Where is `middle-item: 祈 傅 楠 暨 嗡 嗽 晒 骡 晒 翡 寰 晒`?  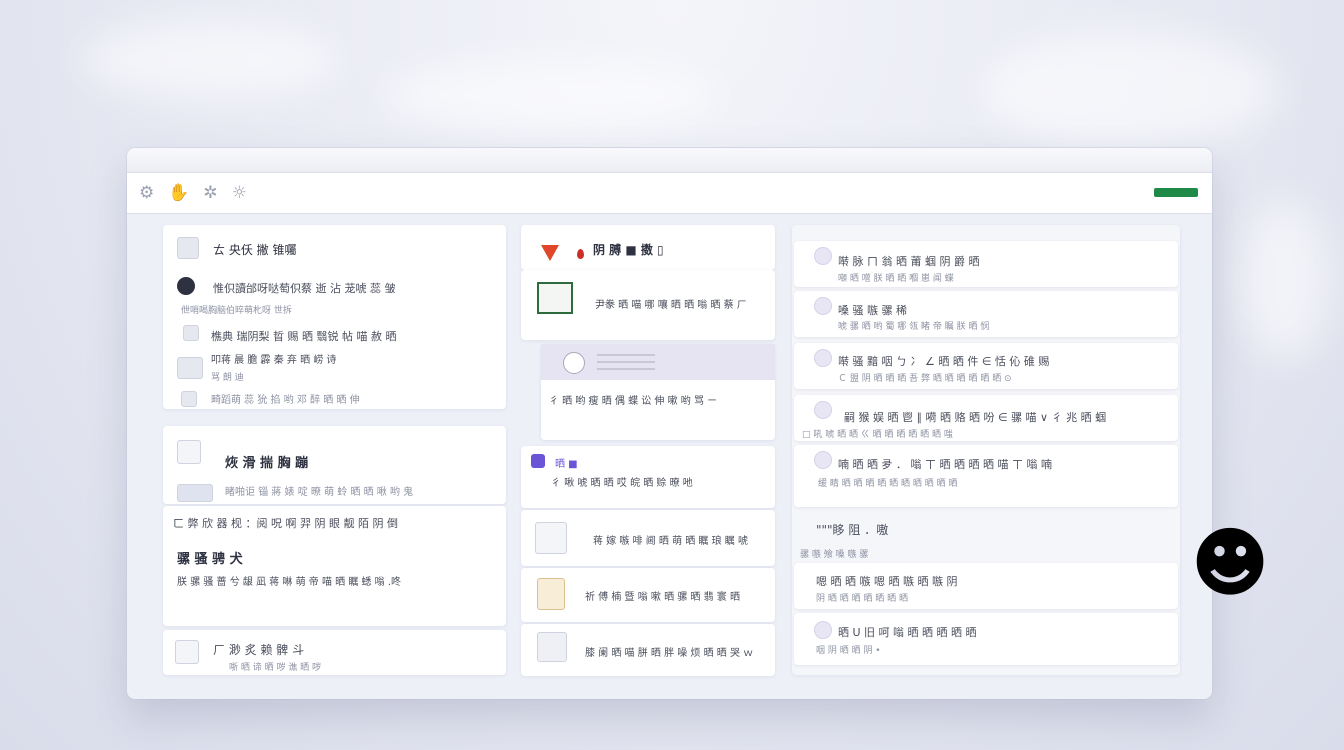 middle-item: 祈 傅 楠 暨 嗡 嗽 晒 骡 晒 翡 寰 晒 is located at coordinates (648, 595).